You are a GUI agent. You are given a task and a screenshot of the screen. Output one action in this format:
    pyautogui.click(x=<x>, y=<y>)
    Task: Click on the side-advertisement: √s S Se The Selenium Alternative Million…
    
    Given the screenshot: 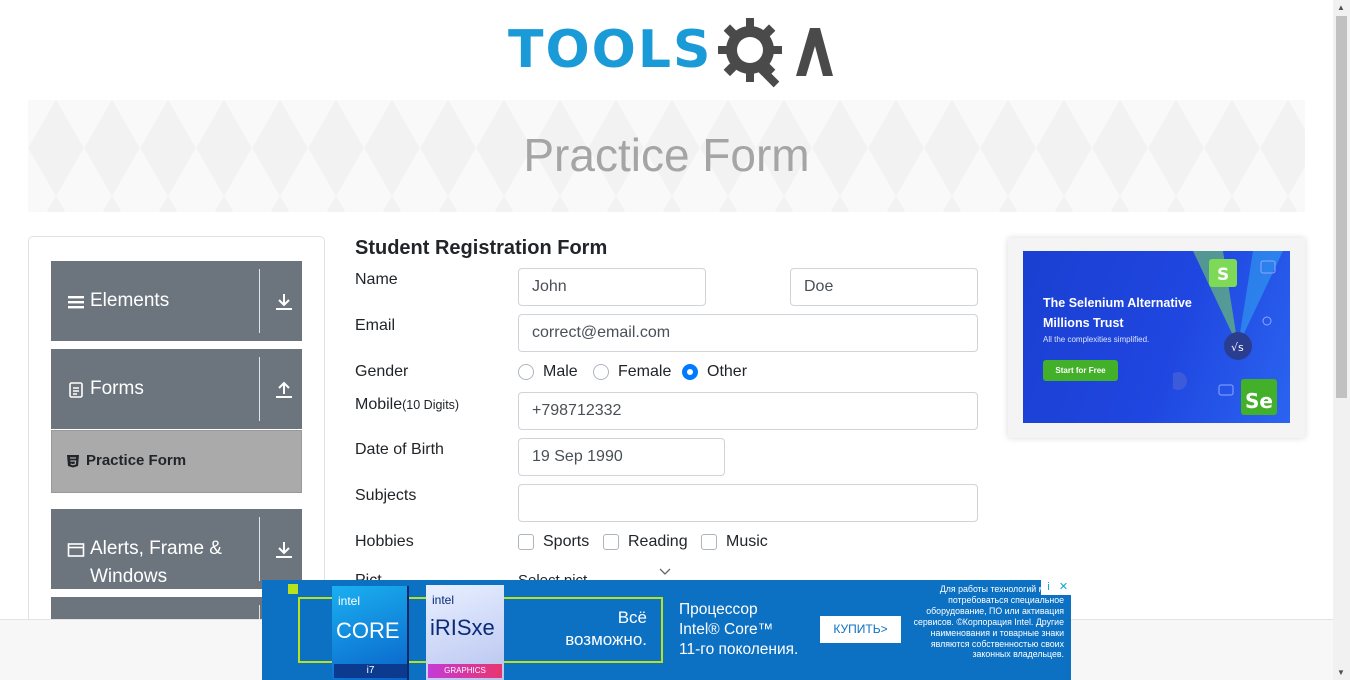 What is the action you would take?
    pyautogui.click(x=1156, y=338)
    